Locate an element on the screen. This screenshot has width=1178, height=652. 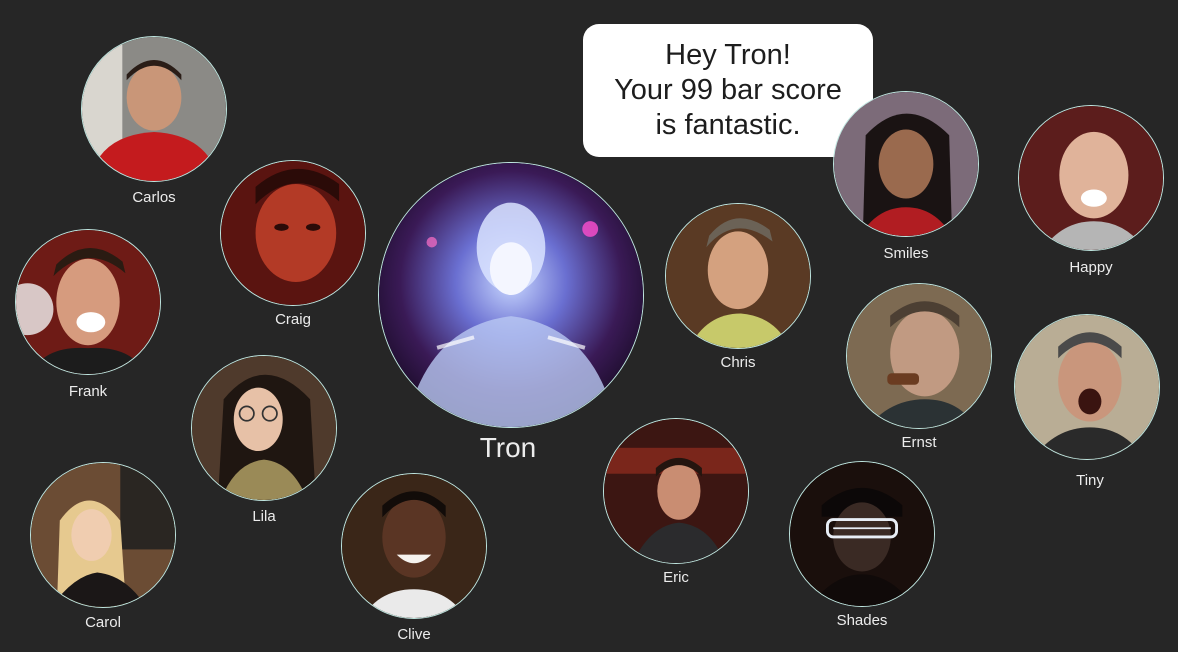
speech-line-3: is fantastic. is located at coordinates (728, 124).